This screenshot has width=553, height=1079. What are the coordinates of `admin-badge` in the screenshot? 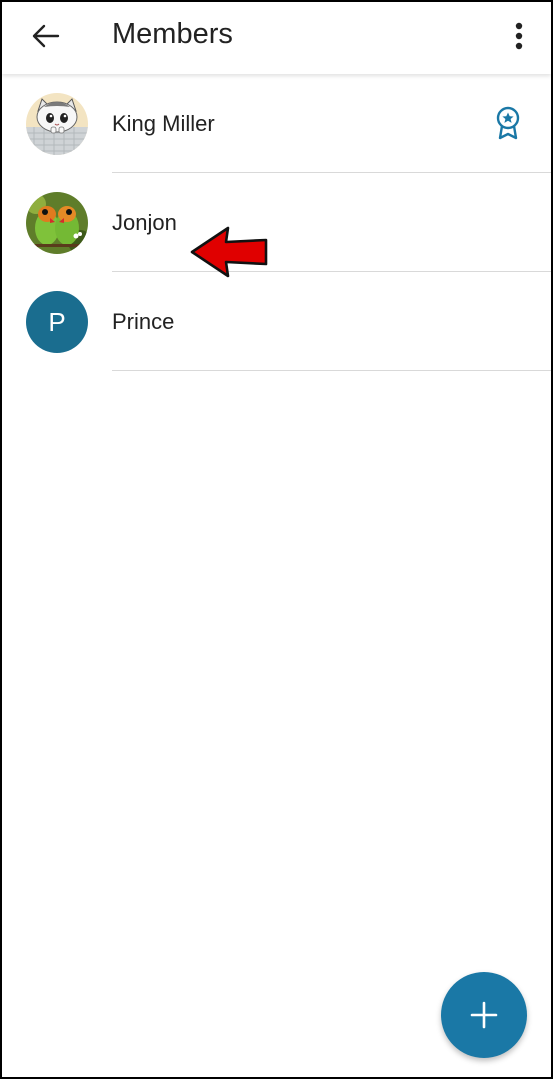 It's located at (508, 123).